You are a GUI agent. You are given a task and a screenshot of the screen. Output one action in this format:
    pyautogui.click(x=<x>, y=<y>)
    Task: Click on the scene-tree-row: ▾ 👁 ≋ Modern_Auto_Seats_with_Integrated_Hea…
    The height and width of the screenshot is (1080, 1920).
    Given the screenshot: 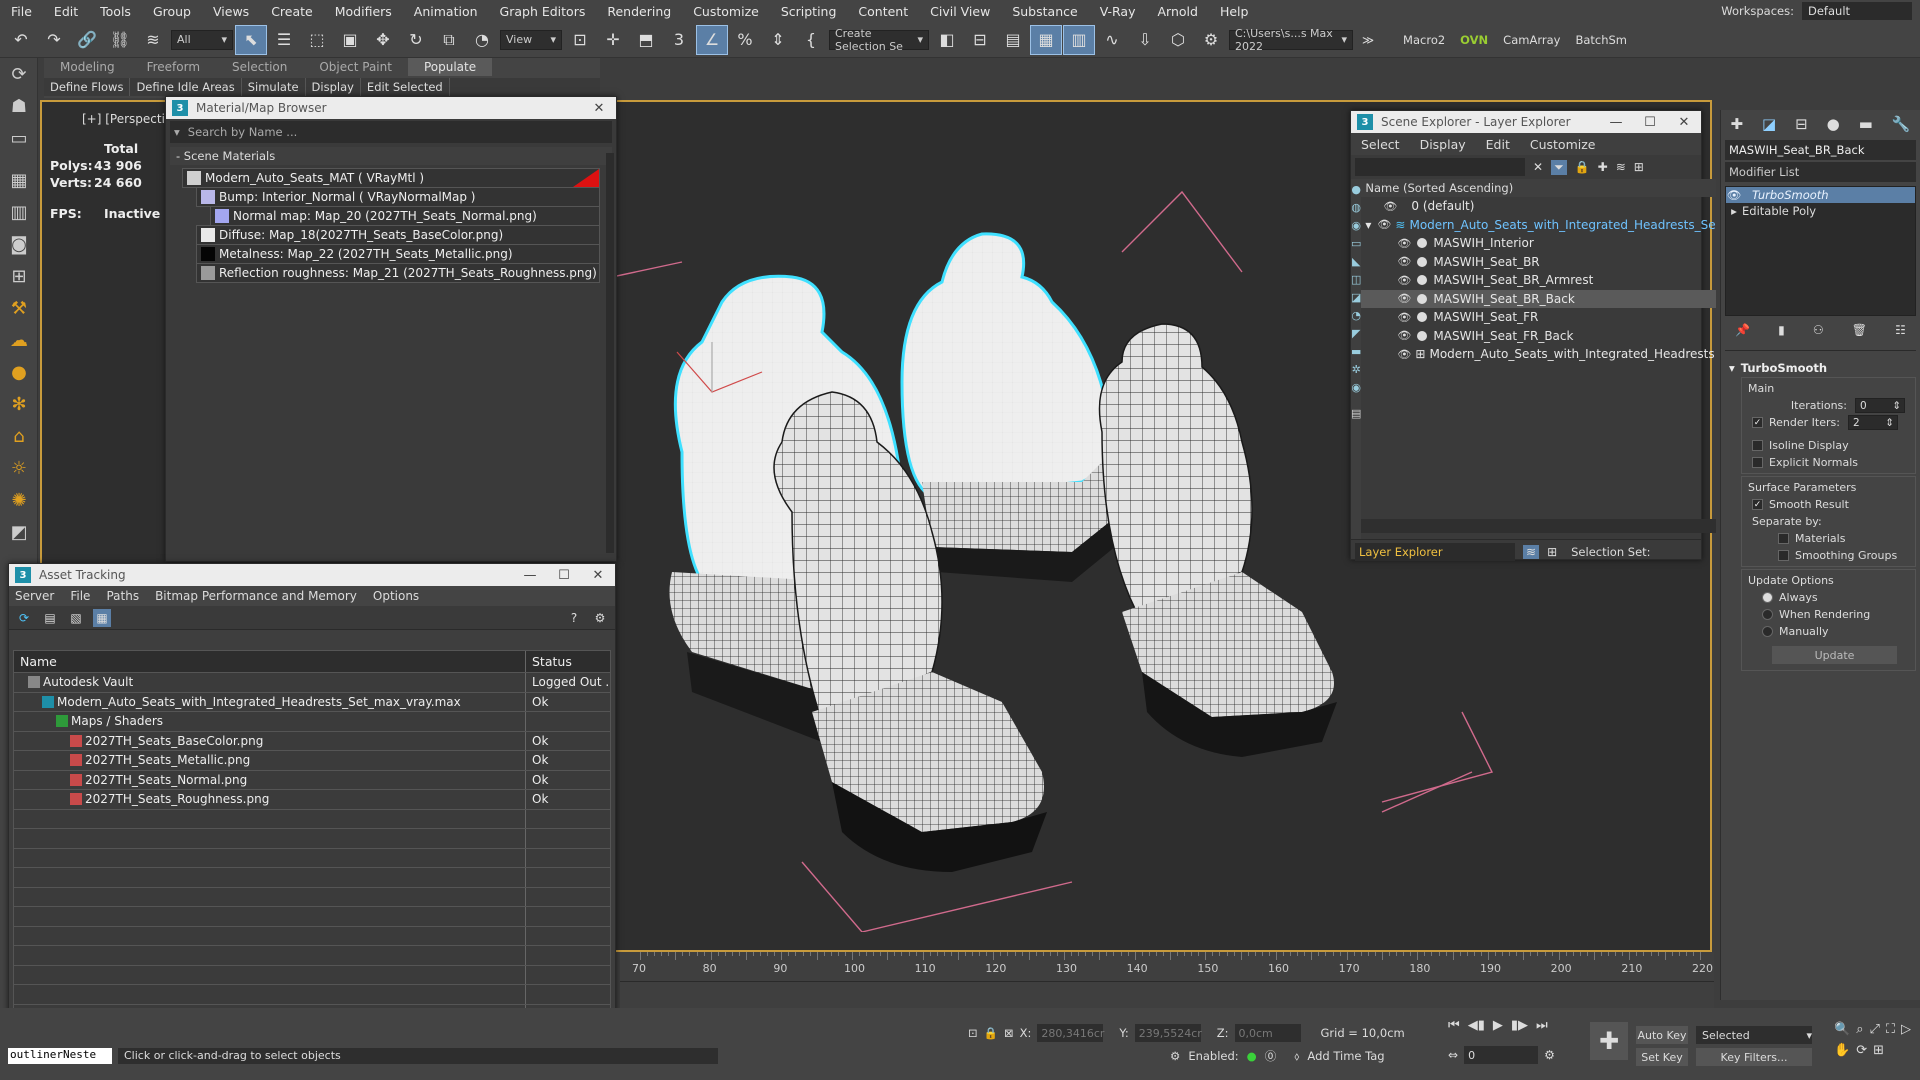 What is the action you would take?
    pyautogui.click(x=1538, y=225)
    